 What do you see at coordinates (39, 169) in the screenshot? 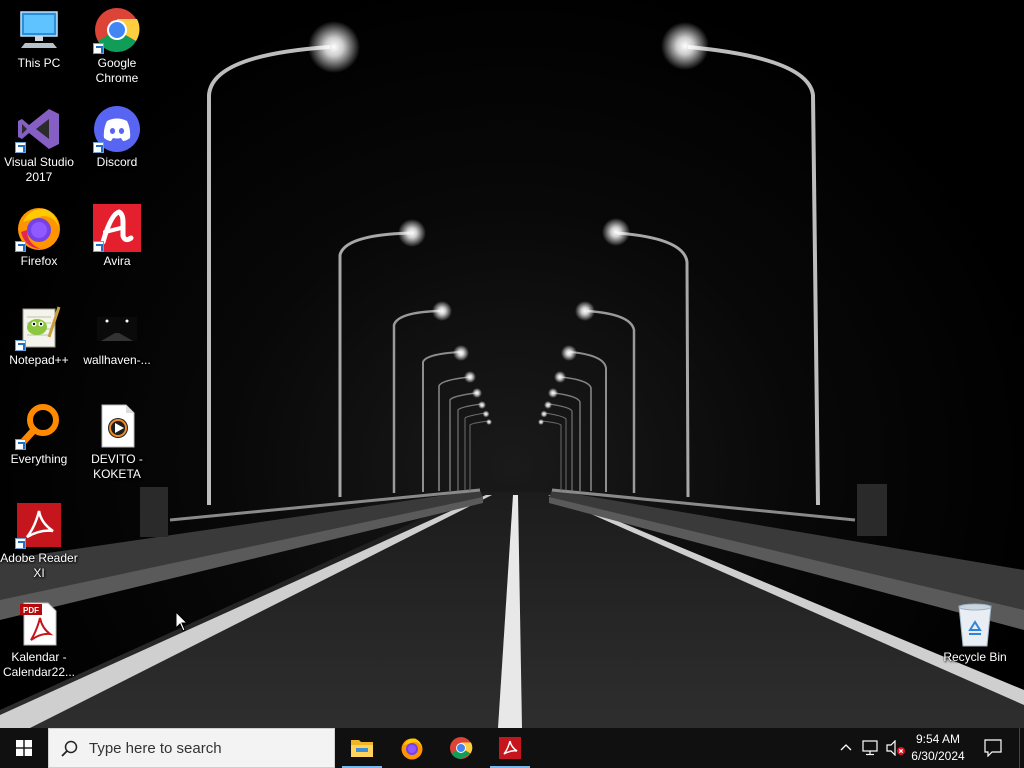
I see `desktop-icon-label: Visual Studio 2017` at bounding box center [39, 169].